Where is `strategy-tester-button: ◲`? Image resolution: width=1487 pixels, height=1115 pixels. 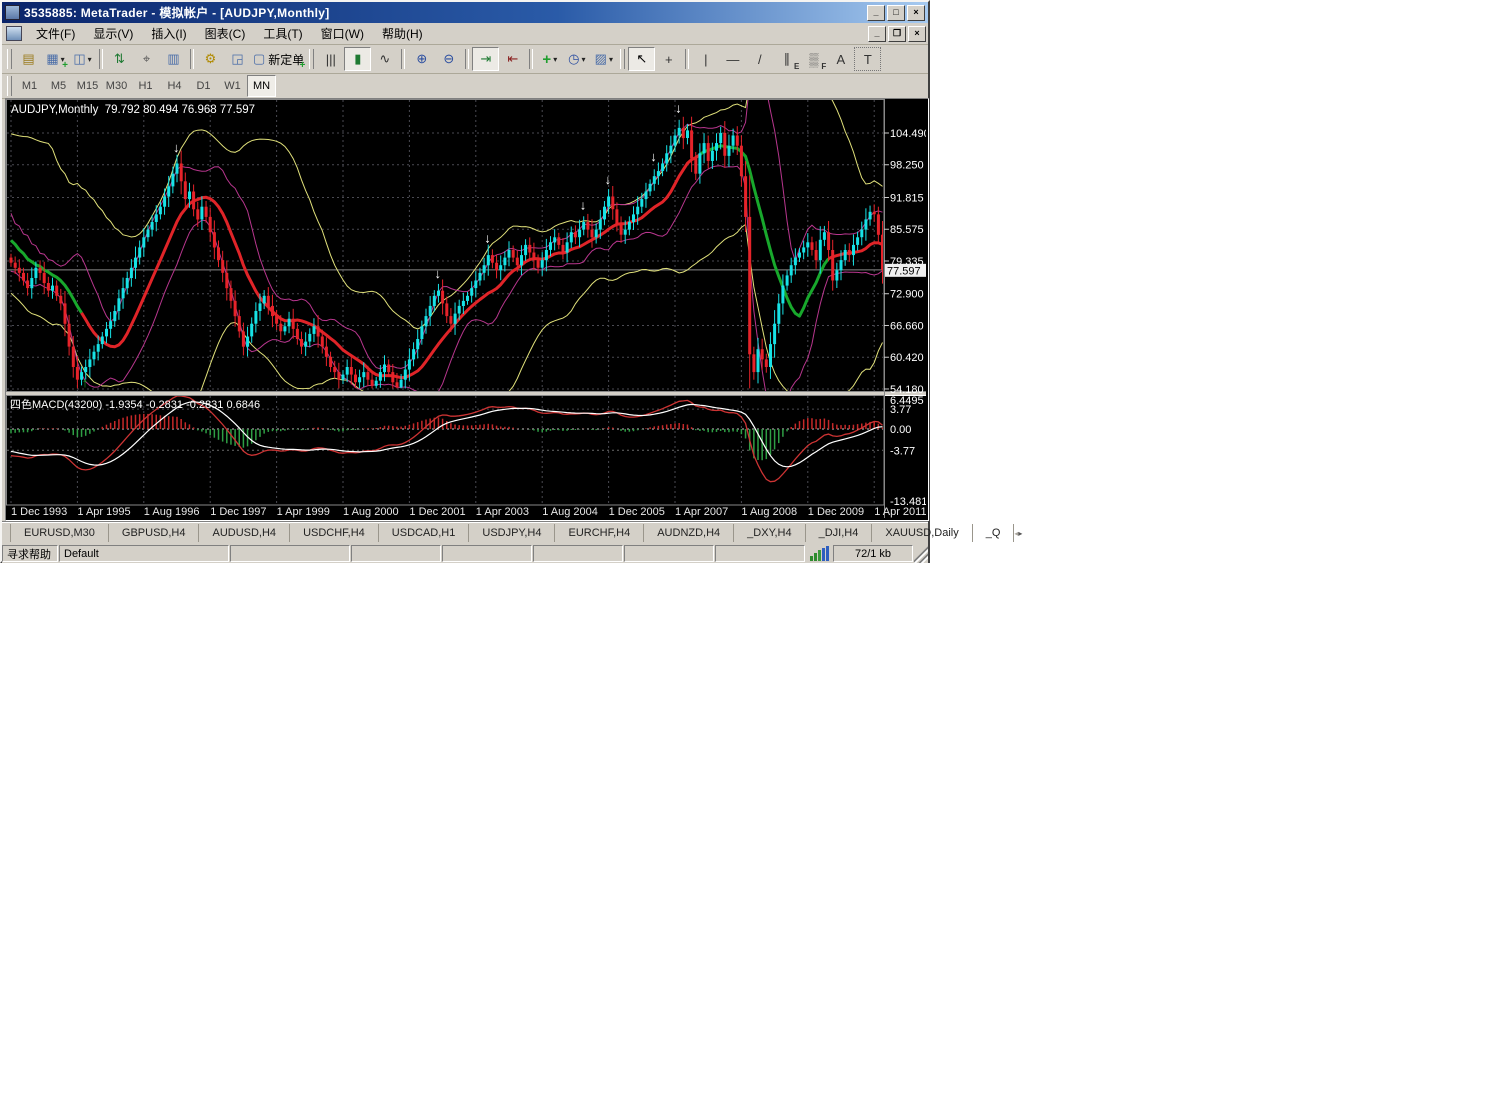
strategy-tester-button: ◲ is located at coordinates (237, 59).